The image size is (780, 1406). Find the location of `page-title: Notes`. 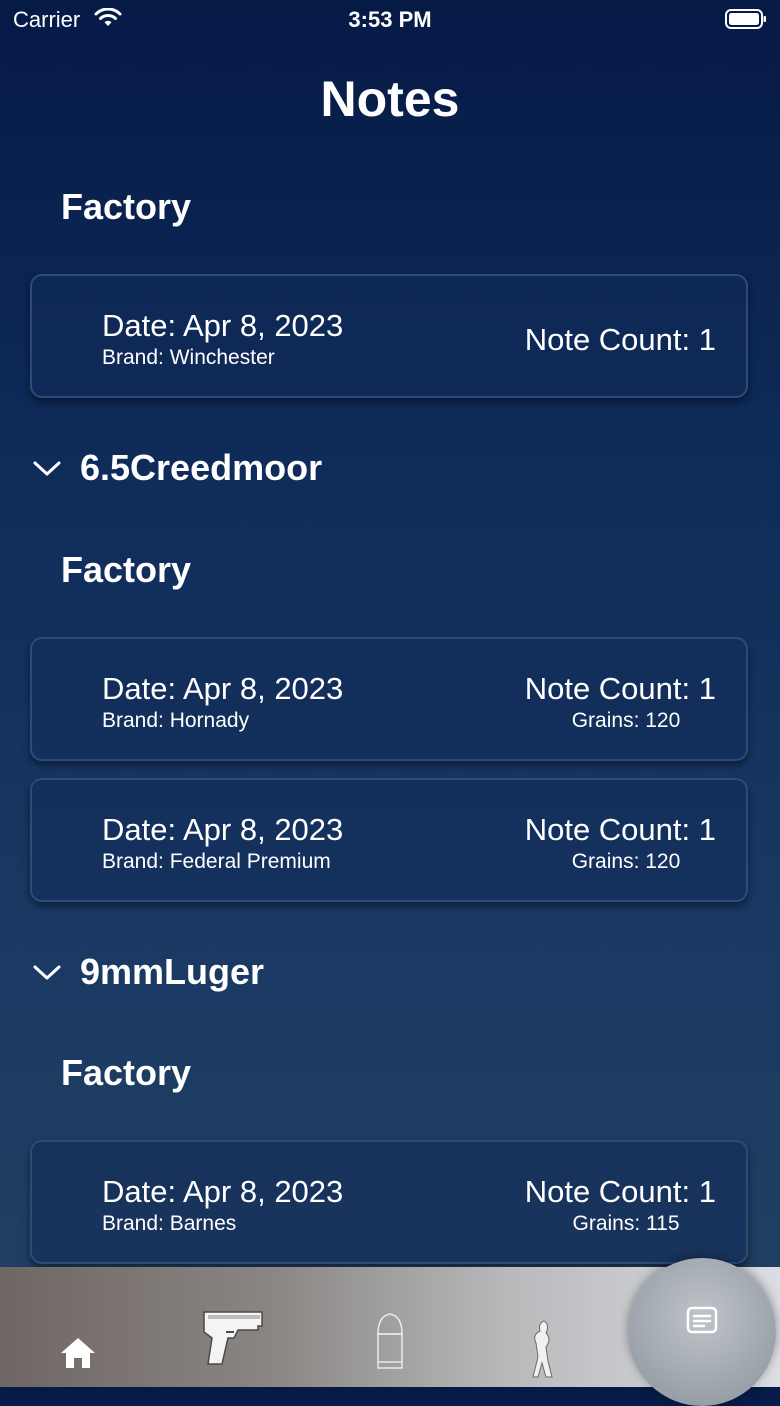

page-title: Notes is located at coordinates (390, 99).